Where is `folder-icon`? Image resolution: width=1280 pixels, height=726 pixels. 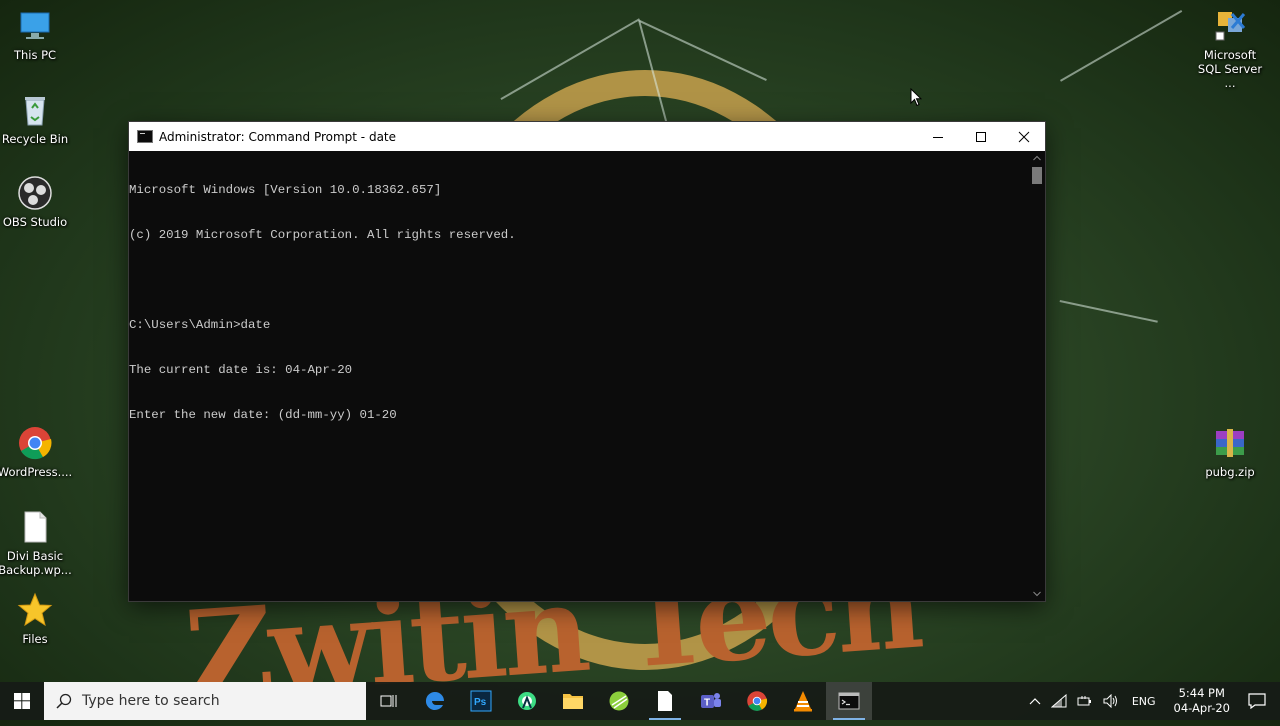 folder-icon is located at coordinates (573, 701).